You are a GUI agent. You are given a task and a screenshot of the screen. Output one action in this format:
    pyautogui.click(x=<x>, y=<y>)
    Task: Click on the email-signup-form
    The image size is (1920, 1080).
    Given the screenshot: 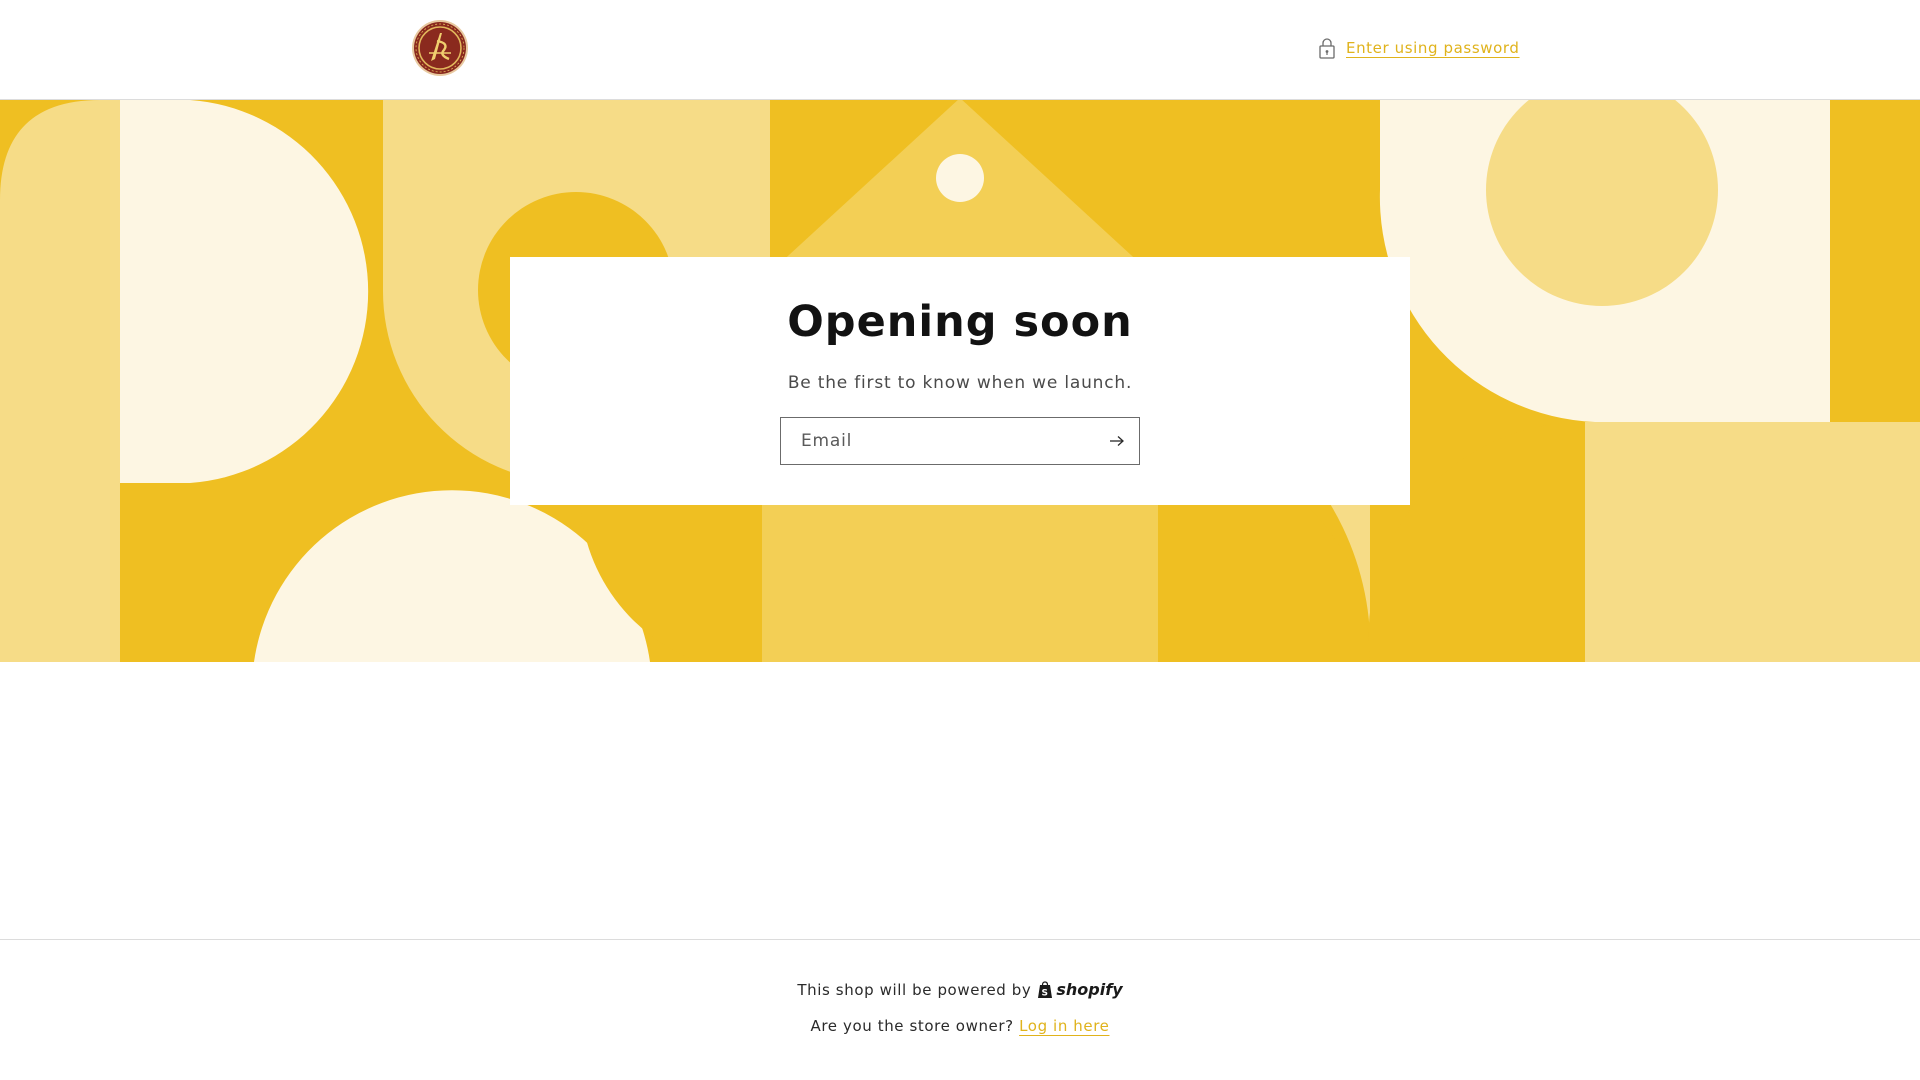 What is the action you would take?
    pyautogui.click(x=960, y=441)
    